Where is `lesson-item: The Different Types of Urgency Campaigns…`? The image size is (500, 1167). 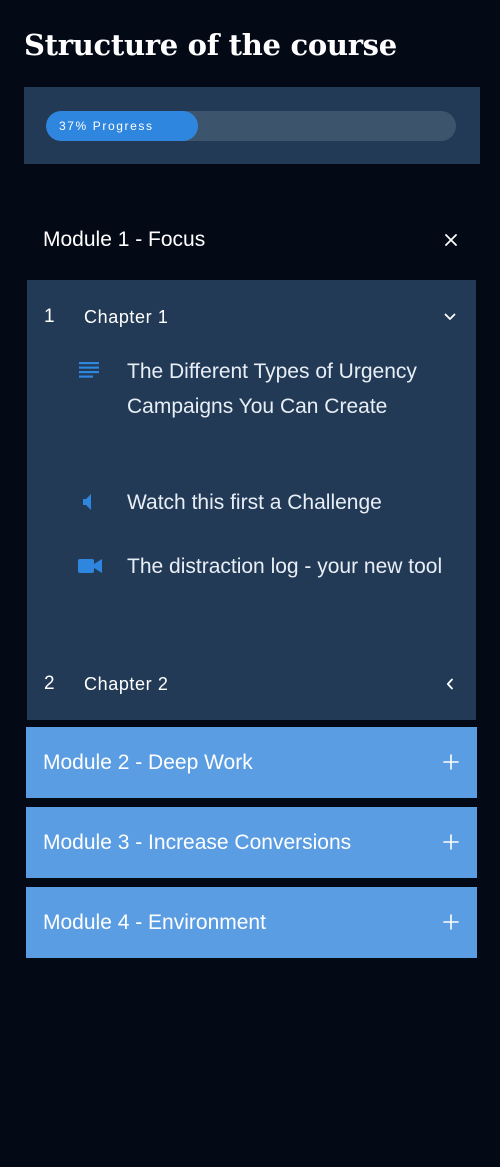
lesson-item: The Different Types of Urgency Campaigns… is located at coordinates (267, 407).